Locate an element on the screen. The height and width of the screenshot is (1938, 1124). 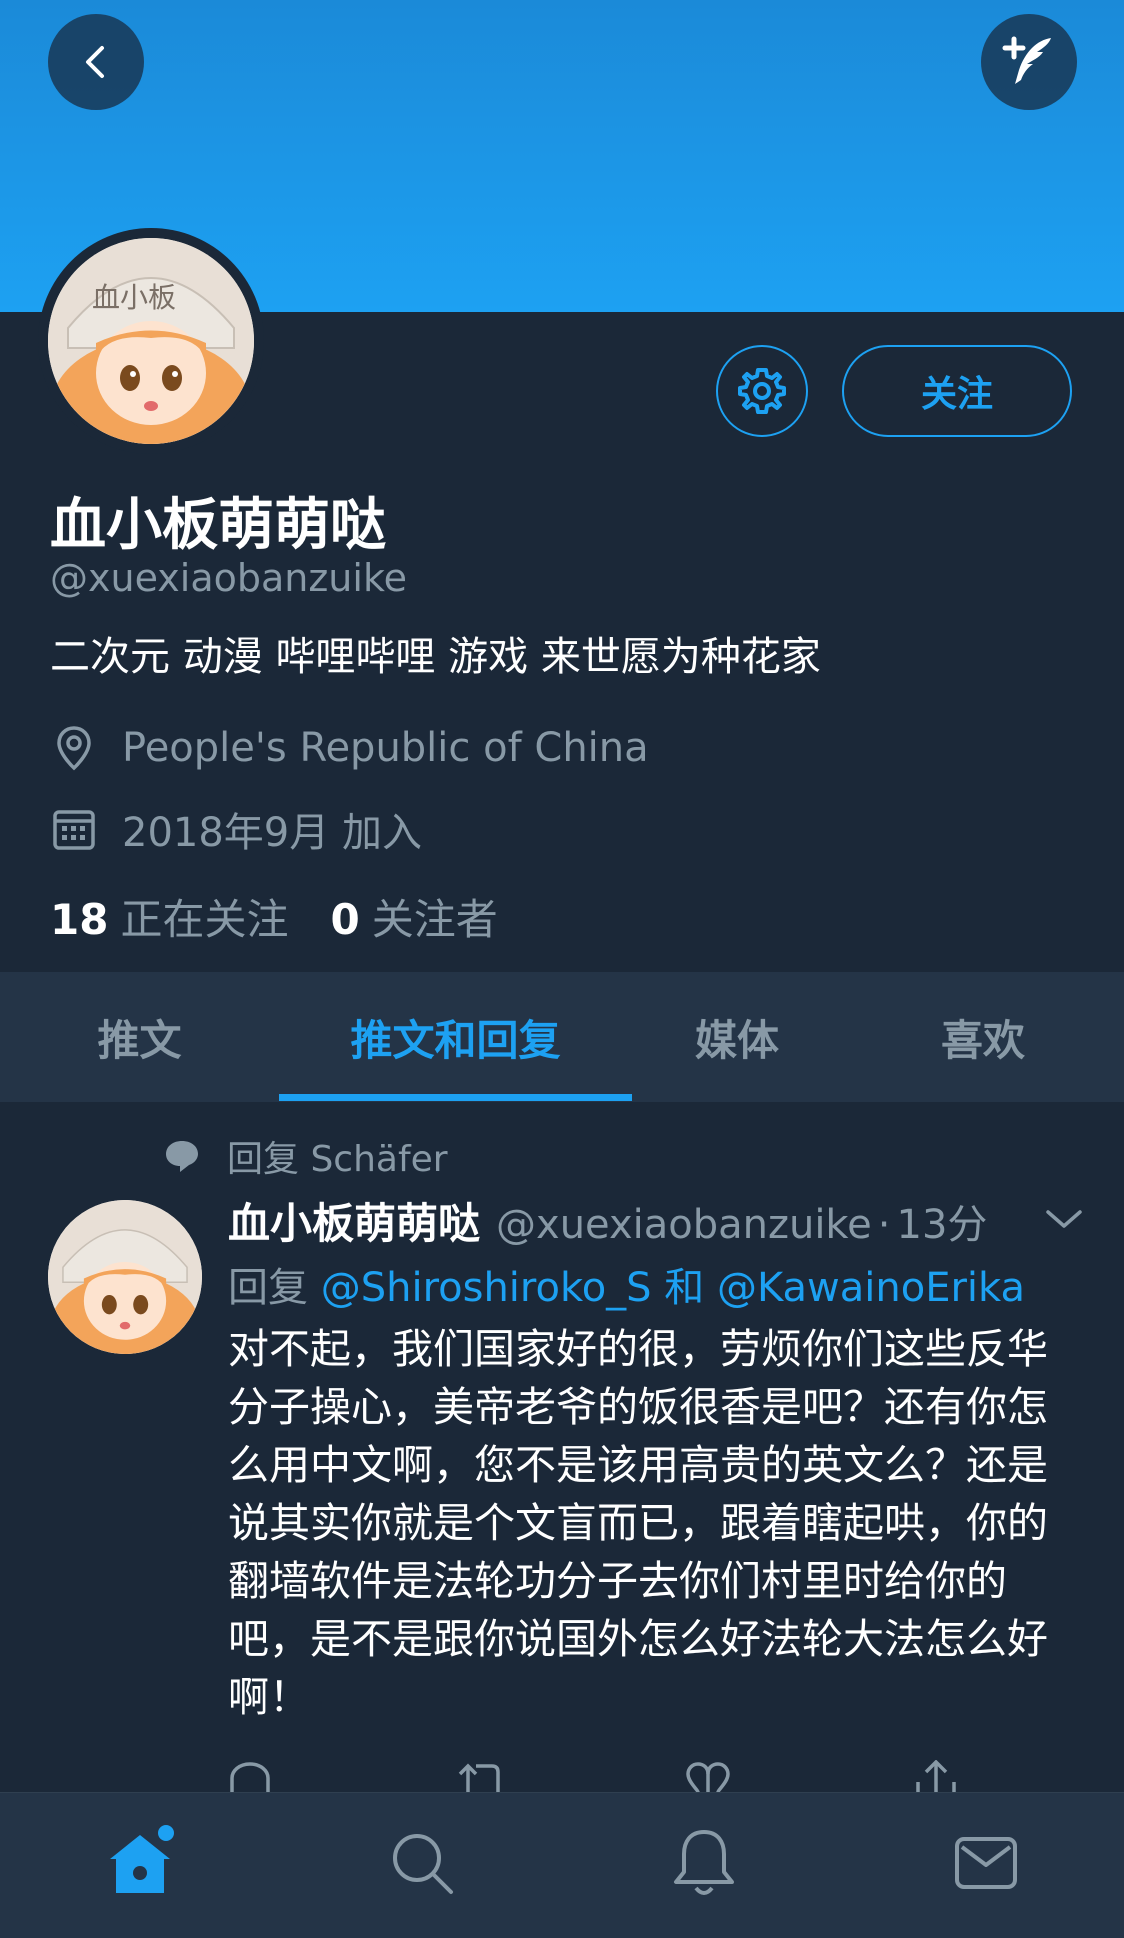
avatar-illustration is located at coordinates (151, 341).